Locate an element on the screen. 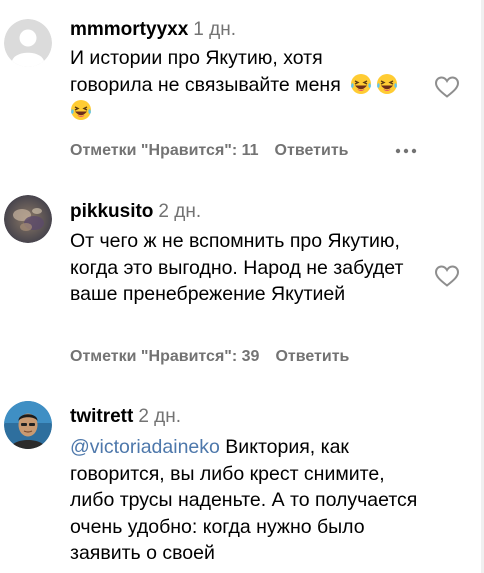 The width and height of the screenshot is (484, 573). timestamp: 1 дн. is located at coordinates (214, 29).